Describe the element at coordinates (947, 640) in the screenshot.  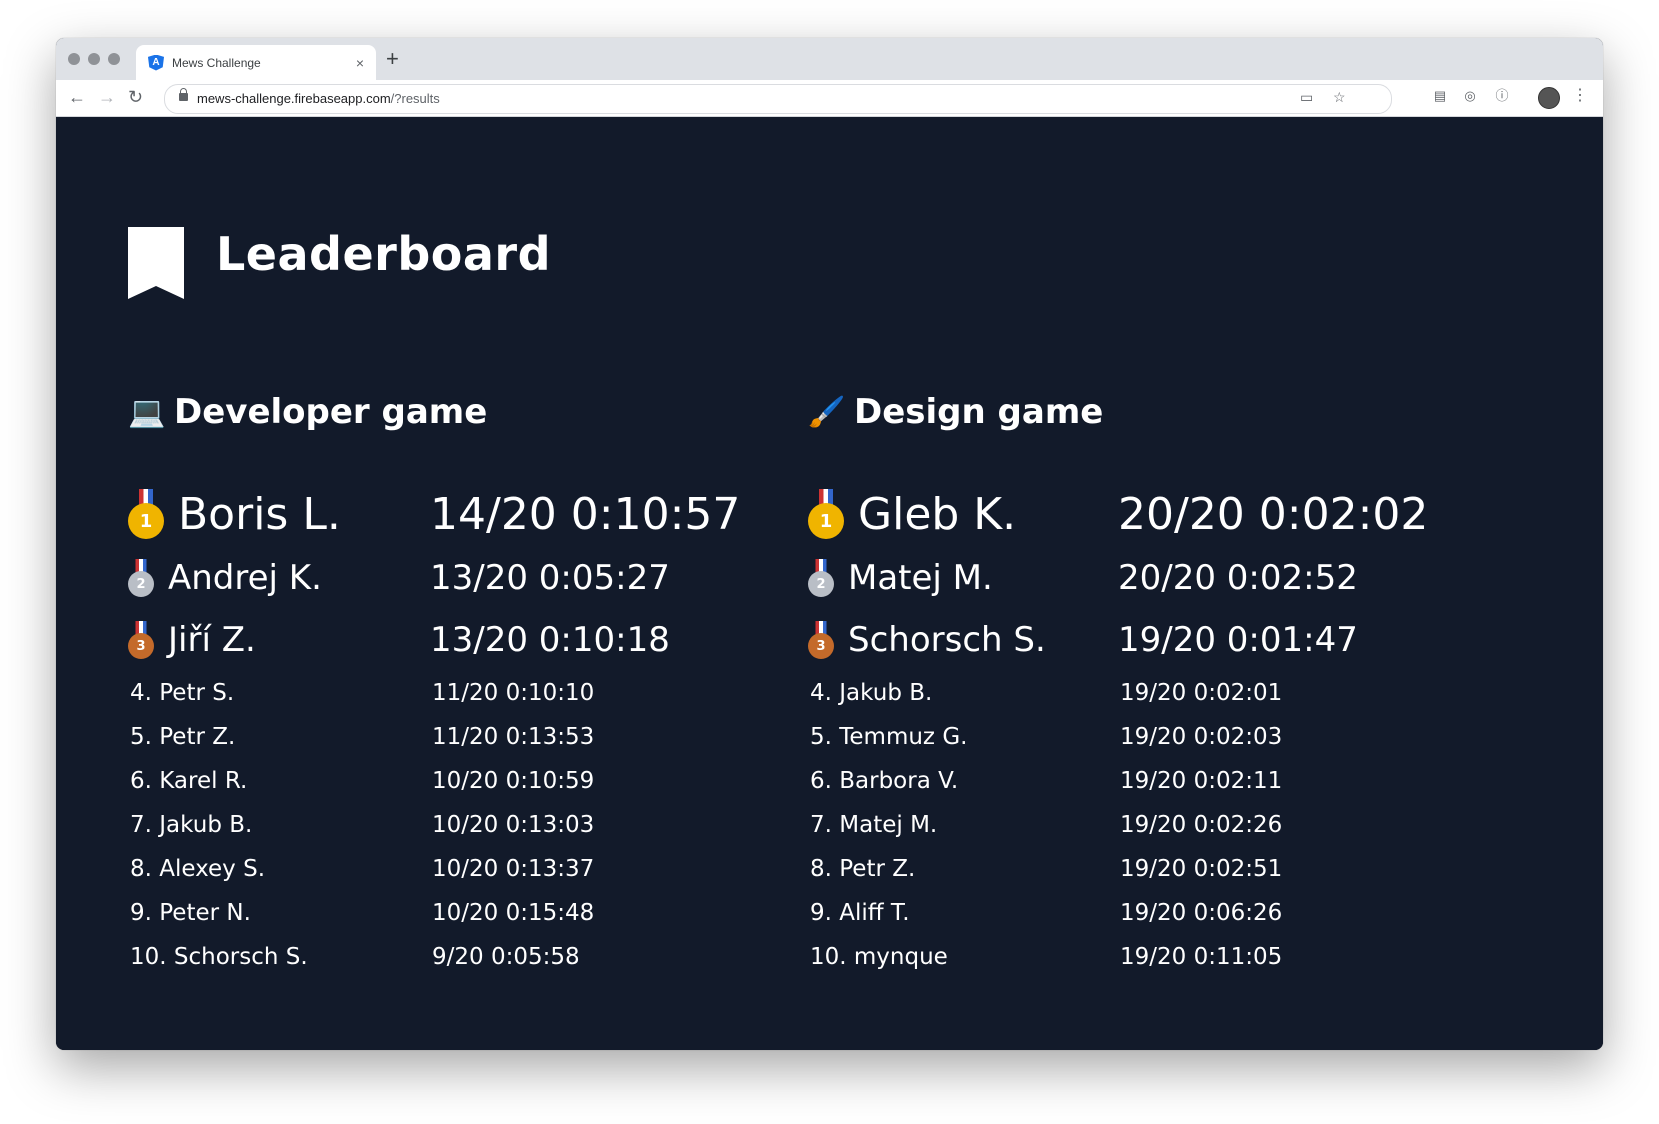
I see `player-name: Schorsch S.` at that location.